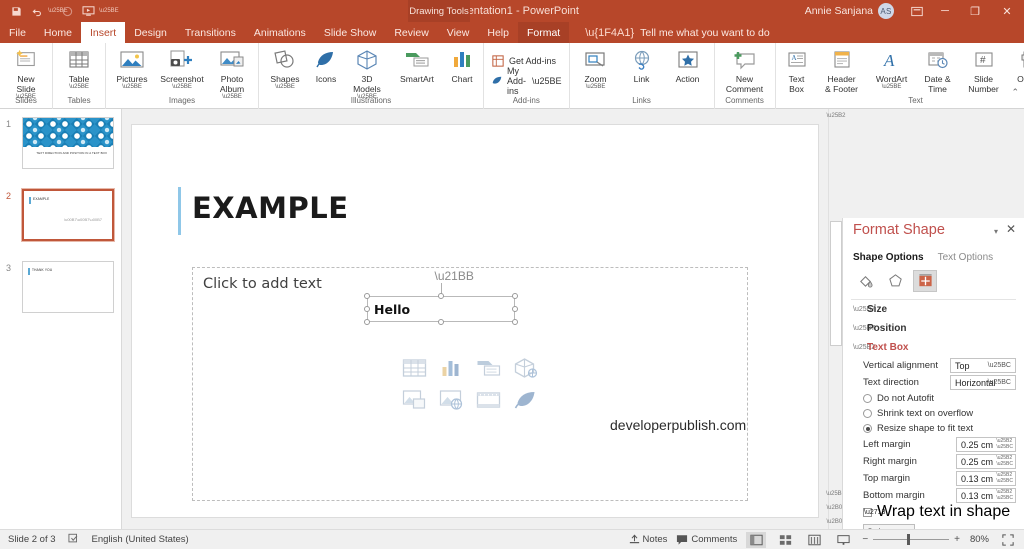  I want to click on tab-shape-options: Shape Options, so click(888, 257).